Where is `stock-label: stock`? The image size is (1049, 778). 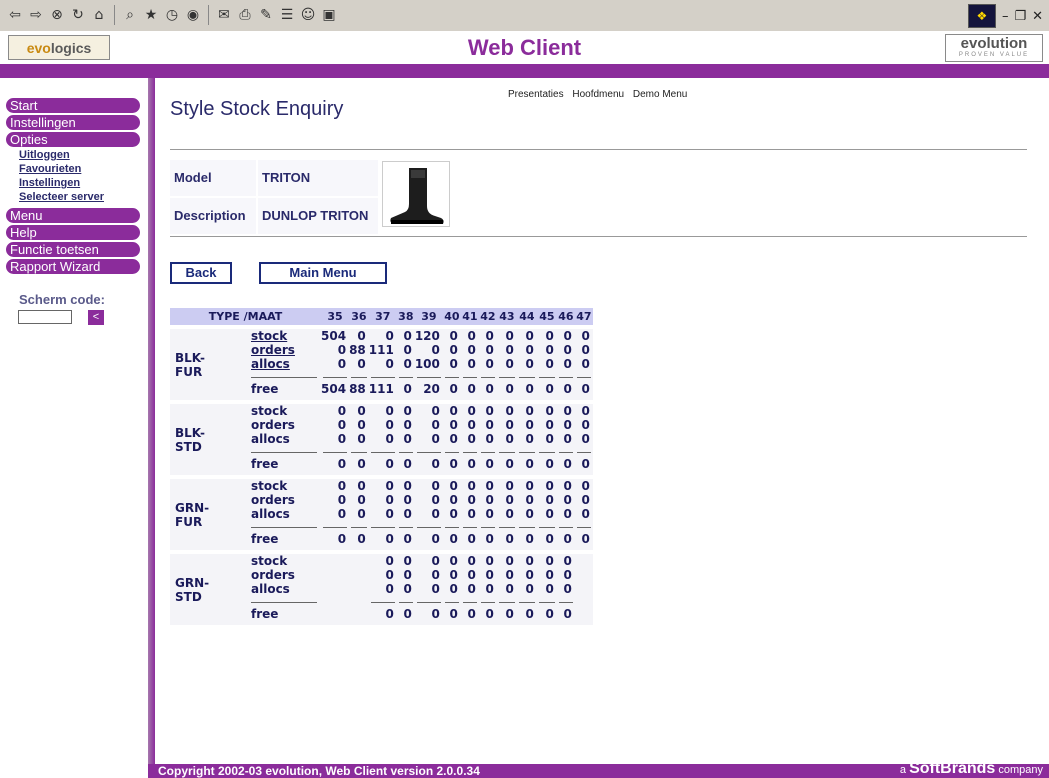 stock-label: stock is located at coordinates (286, 336).